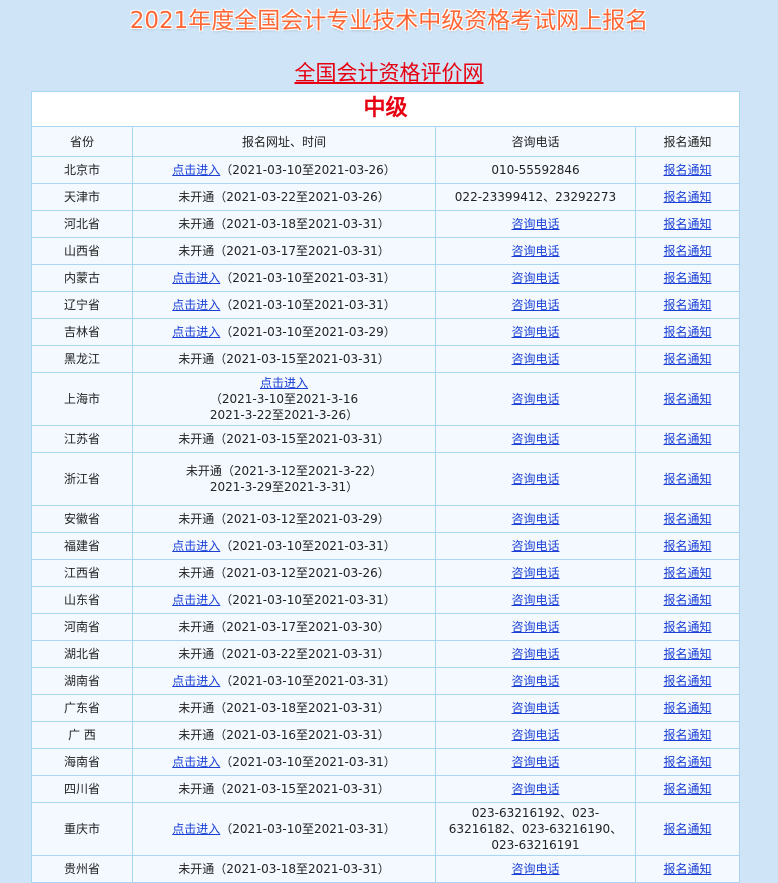  Describe the element at coordinates (284, 224) in the screenshot. I see `registration-period-cell: 未开通（2021-03-18至2021-03-31）` at that location.